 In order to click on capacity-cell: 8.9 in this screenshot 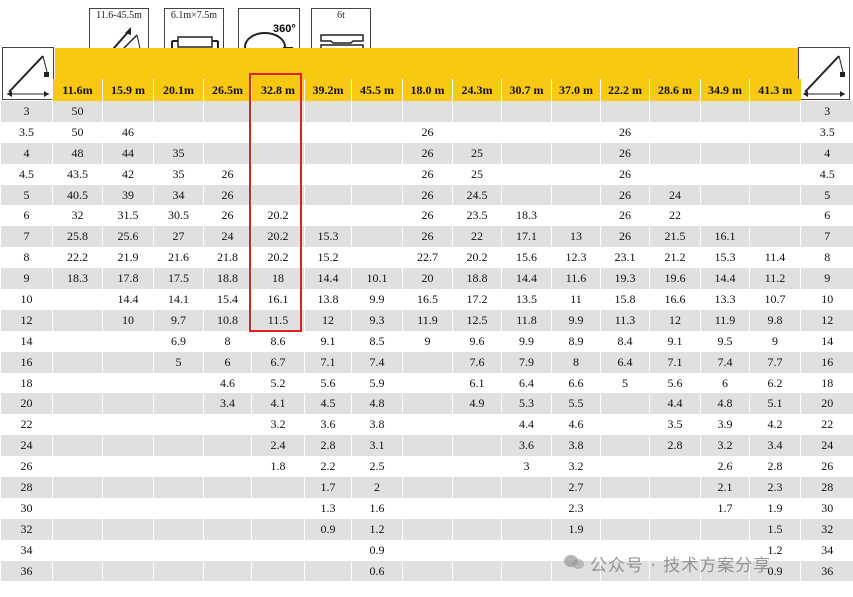, I will do `click(576, 341)`.